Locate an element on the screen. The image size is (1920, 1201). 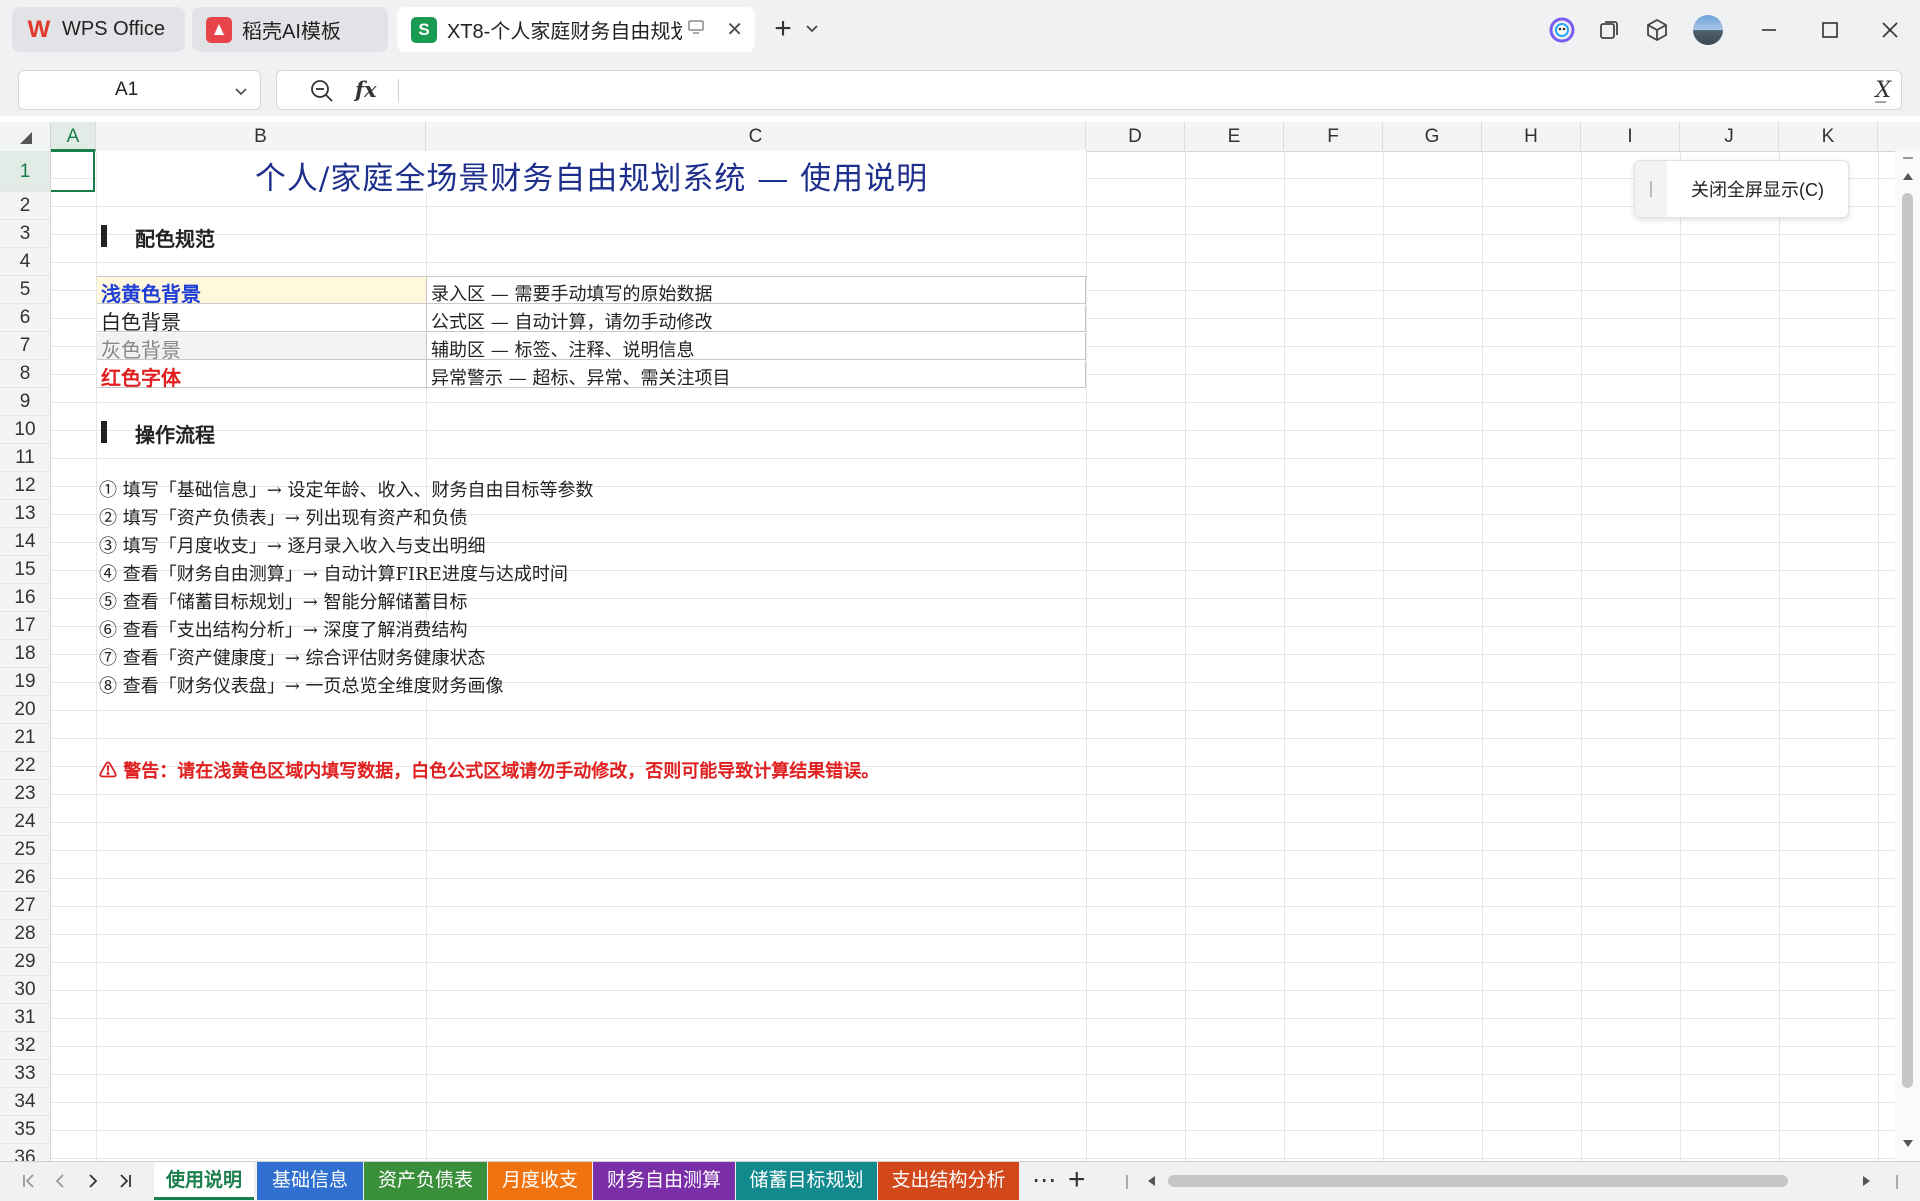
row-header: 28 is located at coordinates (25, 934).